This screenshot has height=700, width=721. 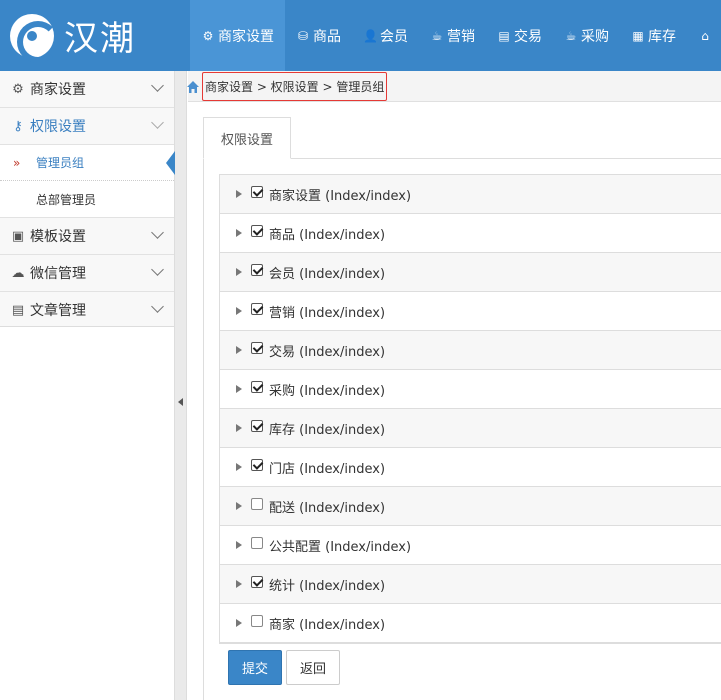 I want to click on template-icon: ▣, so click(x=18, y=236).